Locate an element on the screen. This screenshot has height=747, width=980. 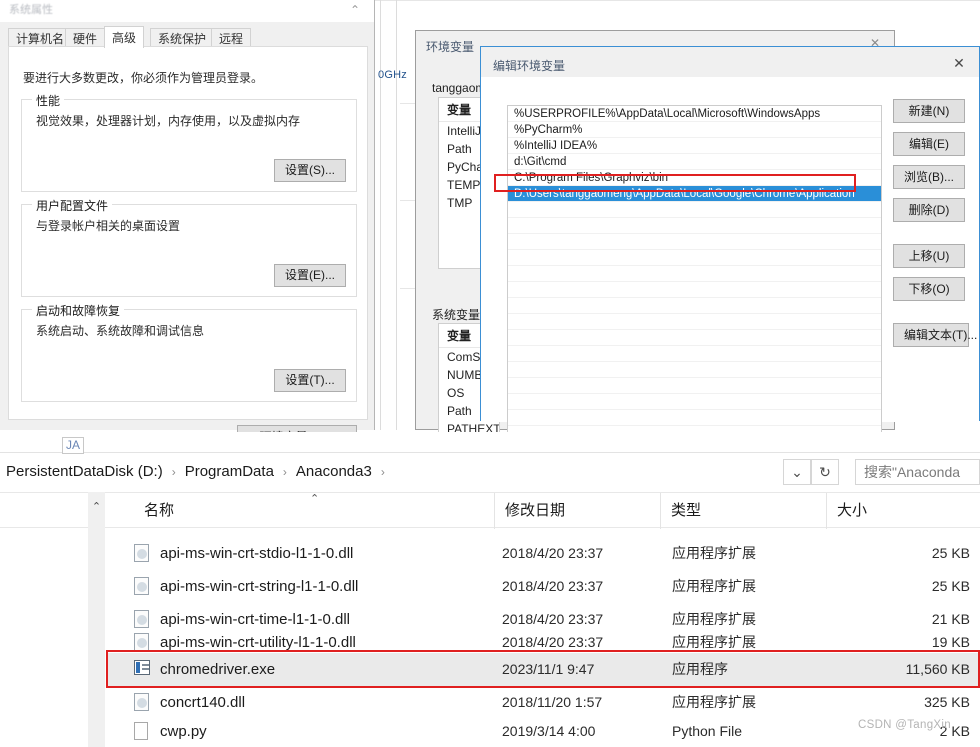
column-header-size: 大小 is located at coordinates (903, 511).